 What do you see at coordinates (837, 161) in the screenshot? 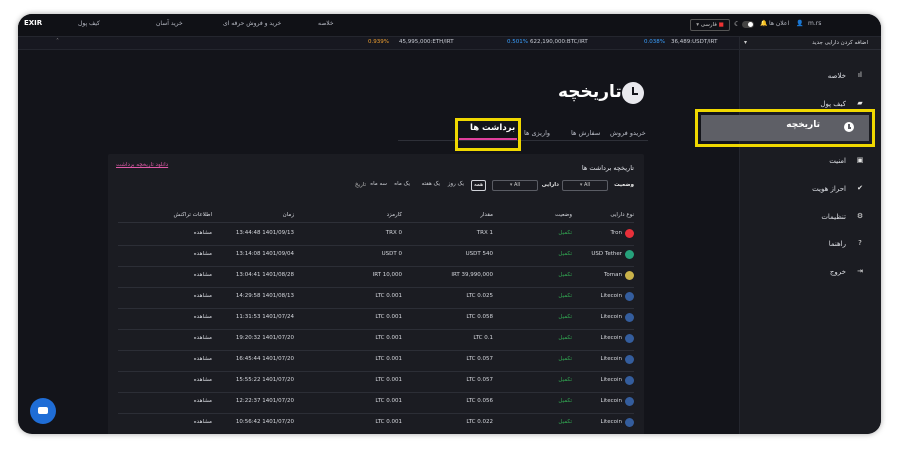
I see `sidebar-item-label: امنیت` at bounding box center [837, 161].